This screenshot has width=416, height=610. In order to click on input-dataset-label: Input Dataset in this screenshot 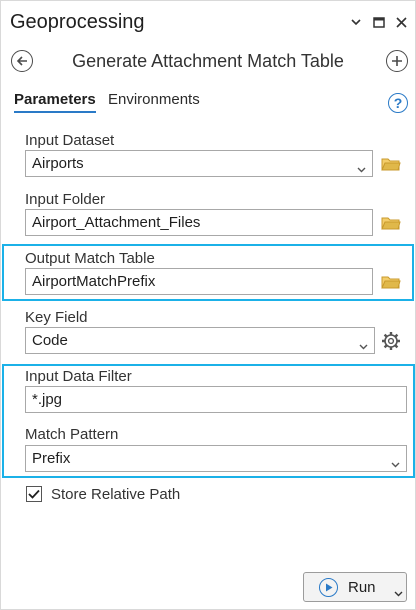, I will do `click(70, 140)`.